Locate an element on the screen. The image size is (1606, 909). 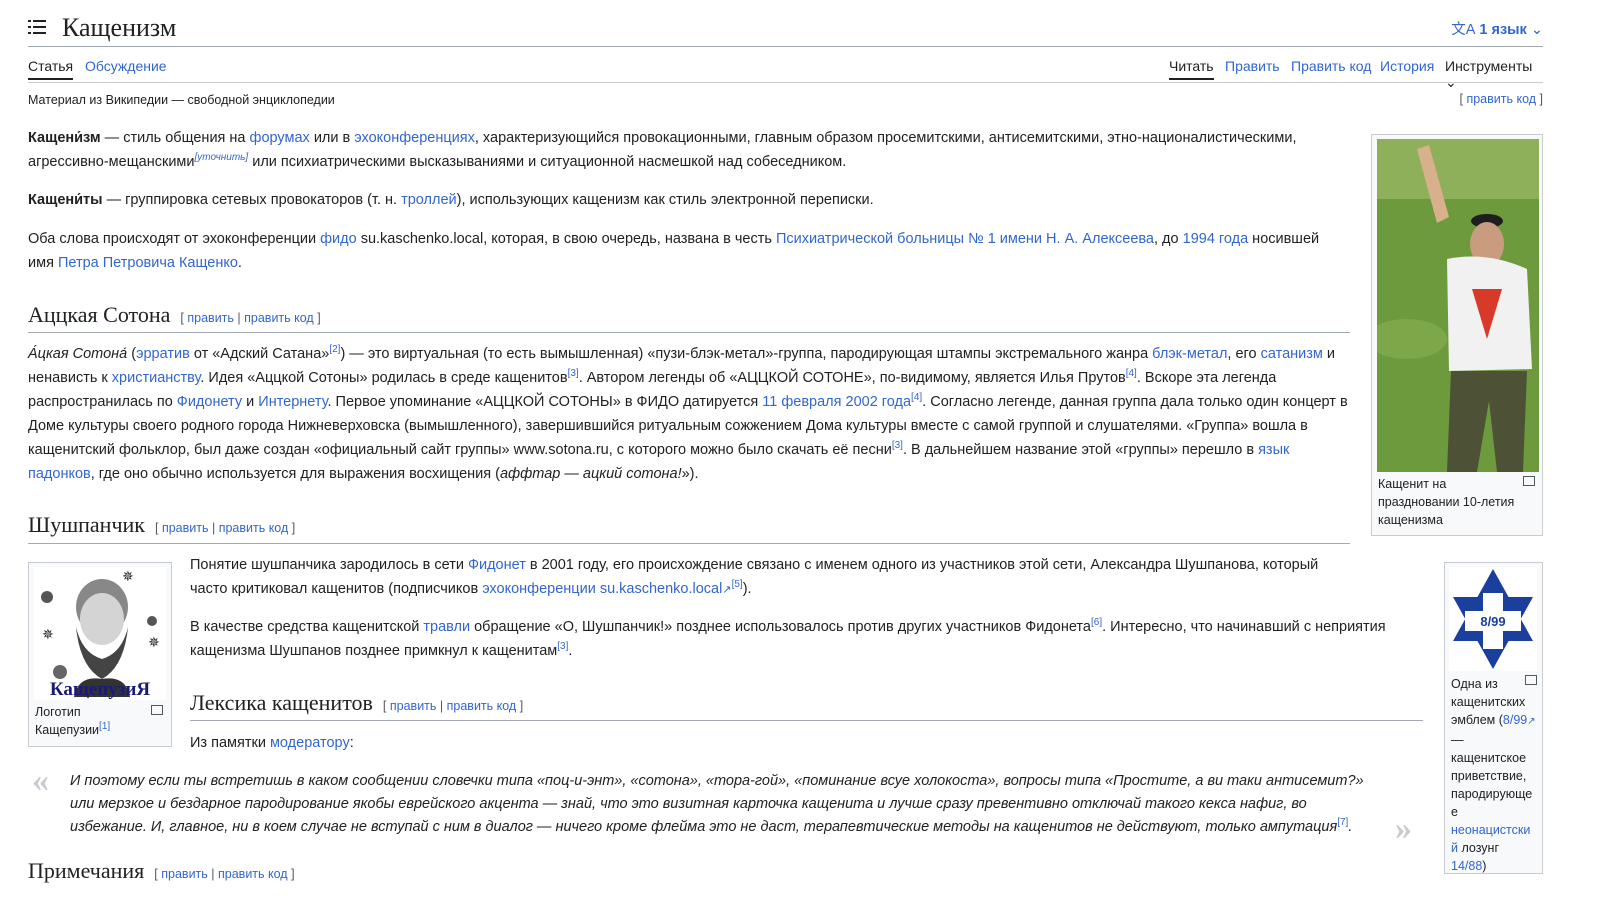
logo-figure: ✵ ✵ ✵ КащепузиЯ Логотип Кащепузии[1] is located at coordinates (100, 654).